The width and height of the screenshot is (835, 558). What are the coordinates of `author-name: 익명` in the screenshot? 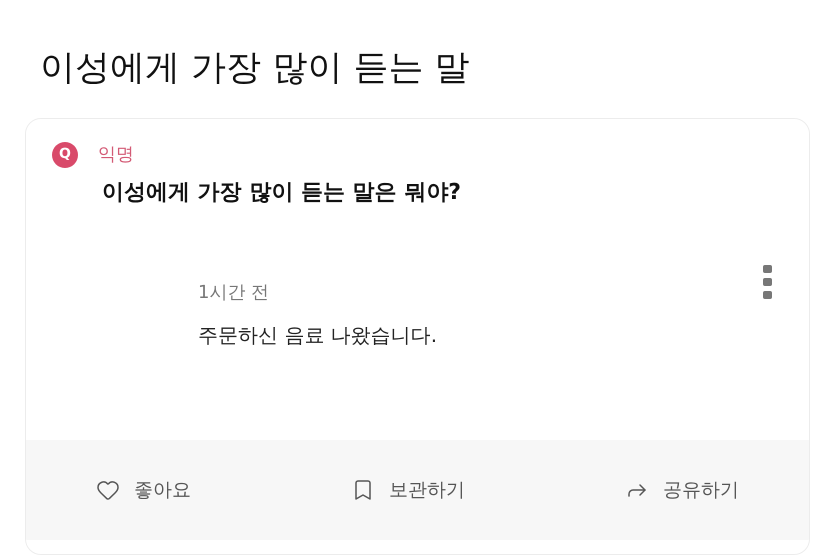 It's located at (116, 155).